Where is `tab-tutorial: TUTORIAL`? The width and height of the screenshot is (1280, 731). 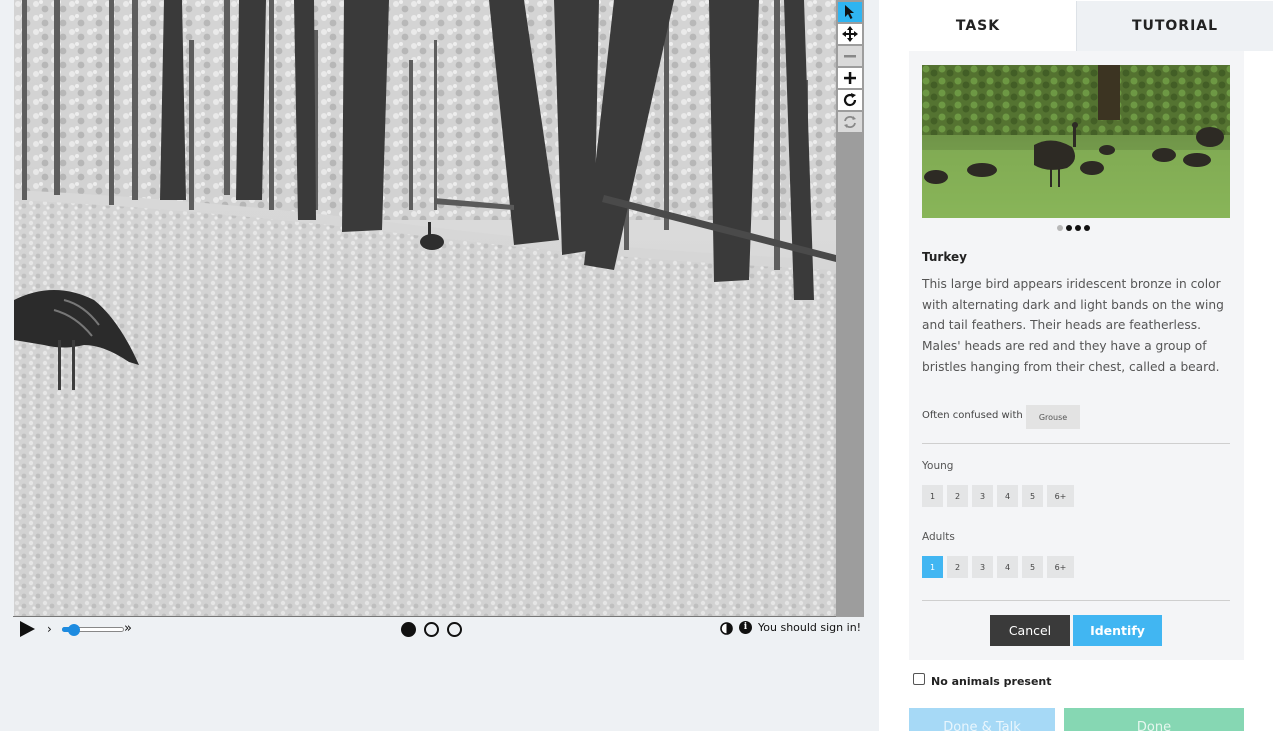
tab-tutorial: TUTORIAL is located at coordinates (1174, 26).